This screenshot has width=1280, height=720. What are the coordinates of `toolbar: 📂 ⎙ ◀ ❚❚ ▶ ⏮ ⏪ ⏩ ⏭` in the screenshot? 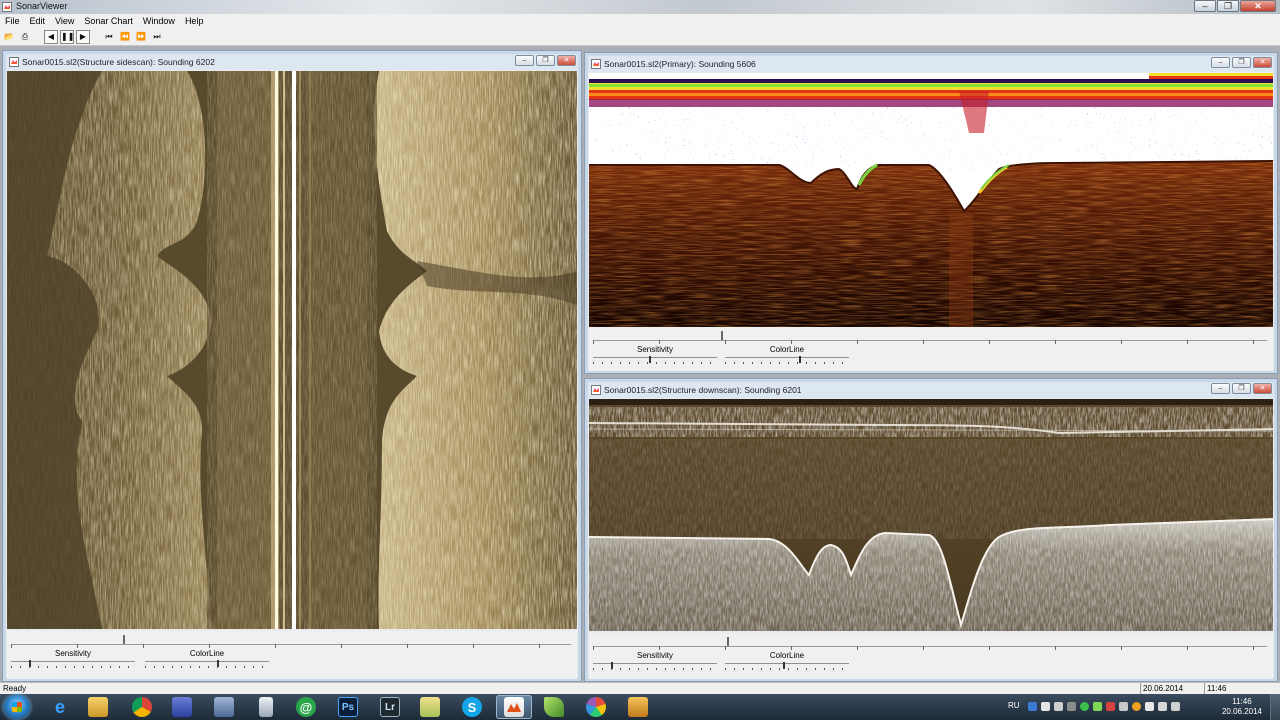 It's located at (640, 37).